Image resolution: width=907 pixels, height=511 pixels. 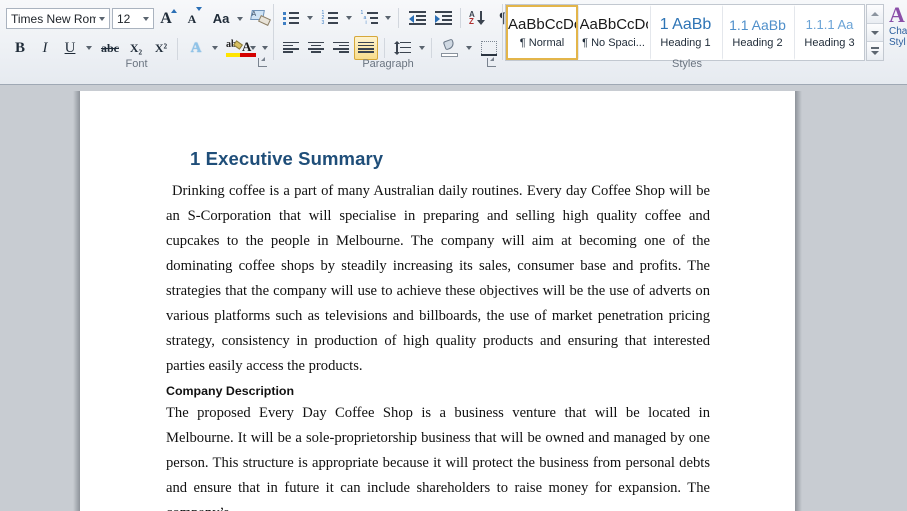 What do you see at coordinates (76, 211) in the screenshot?
I see `page-1-shadow-left` at bounding box center [76, 211].